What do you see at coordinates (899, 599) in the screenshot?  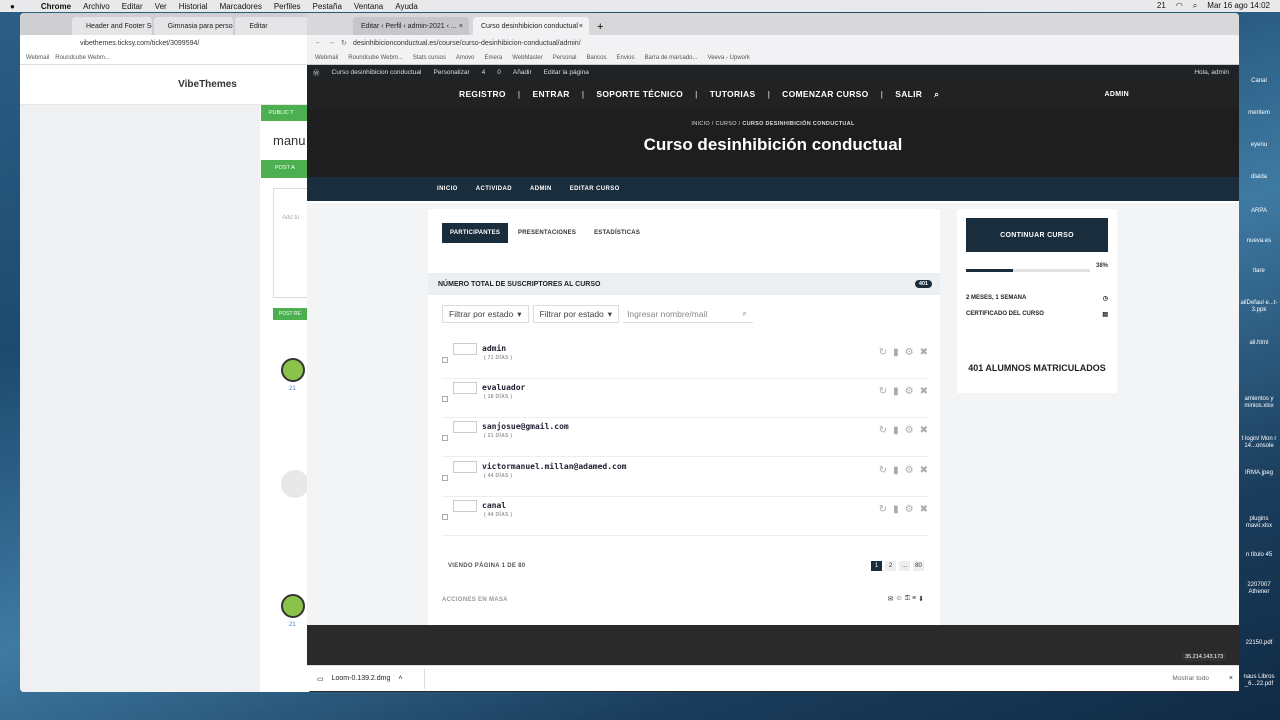 I see `users-icon: ☺` at bounding box center [899, 599].